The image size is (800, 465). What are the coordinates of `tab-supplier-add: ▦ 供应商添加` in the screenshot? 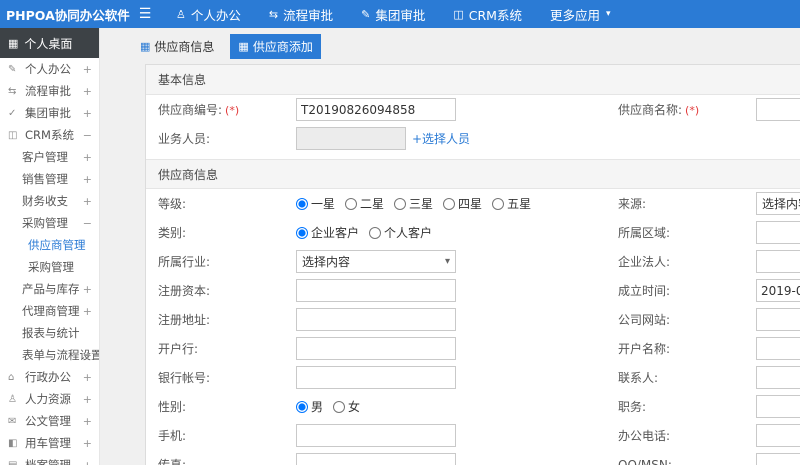 It's located at (275, 46).